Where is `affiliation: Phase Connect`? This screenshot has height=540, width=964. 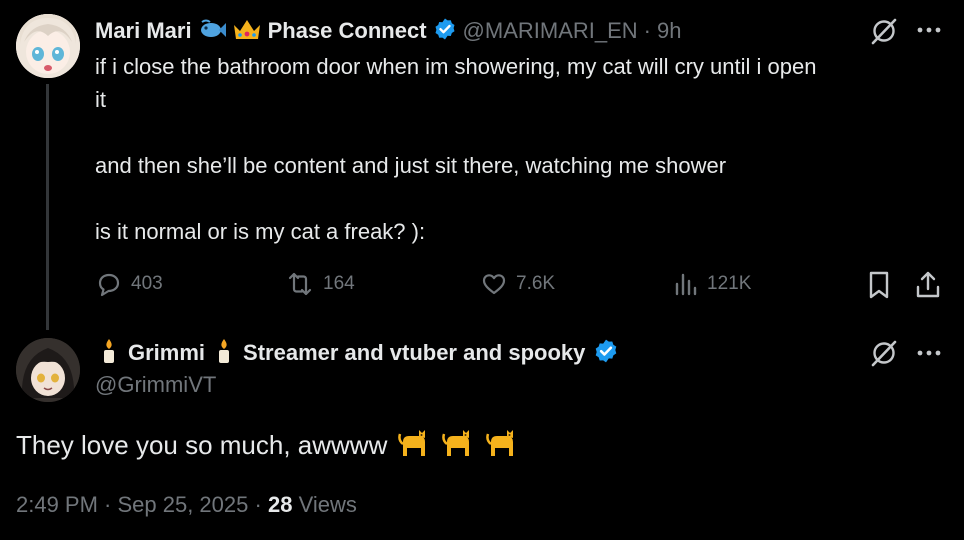
affiliation: Phase Connect is located at coordinates (347, 31).